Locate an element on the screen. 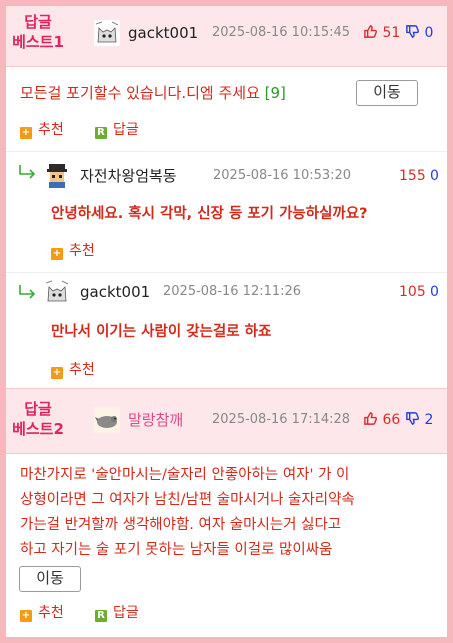  best2-upvote: 66 is located at coordinates (381, 421).